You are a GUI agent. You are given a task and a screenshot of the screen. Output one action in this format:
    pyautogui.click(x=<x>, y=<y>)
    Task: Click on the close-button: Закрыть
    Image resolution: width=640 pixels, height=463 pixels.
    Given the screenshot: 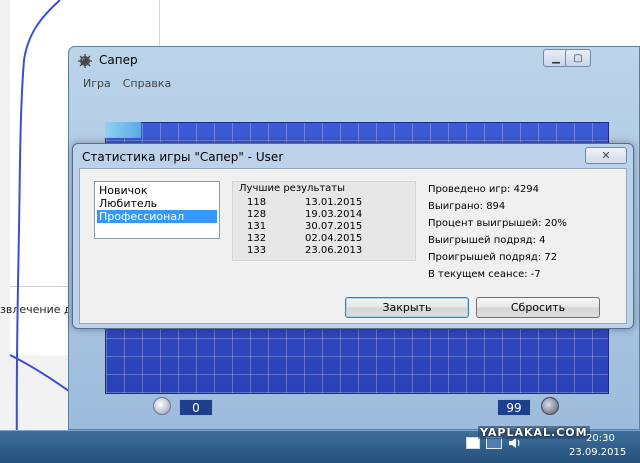 What is the action you would take?
    pyautogui.click(x=407, y=307)
    